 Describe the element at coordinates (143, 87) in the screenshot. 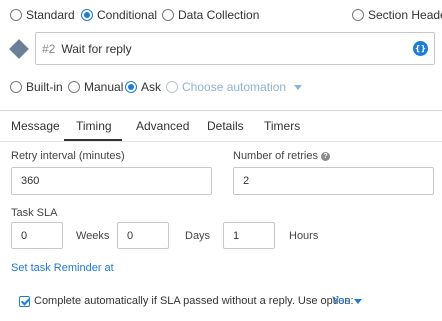

I see `automation-ask-option: Ask` at that location.